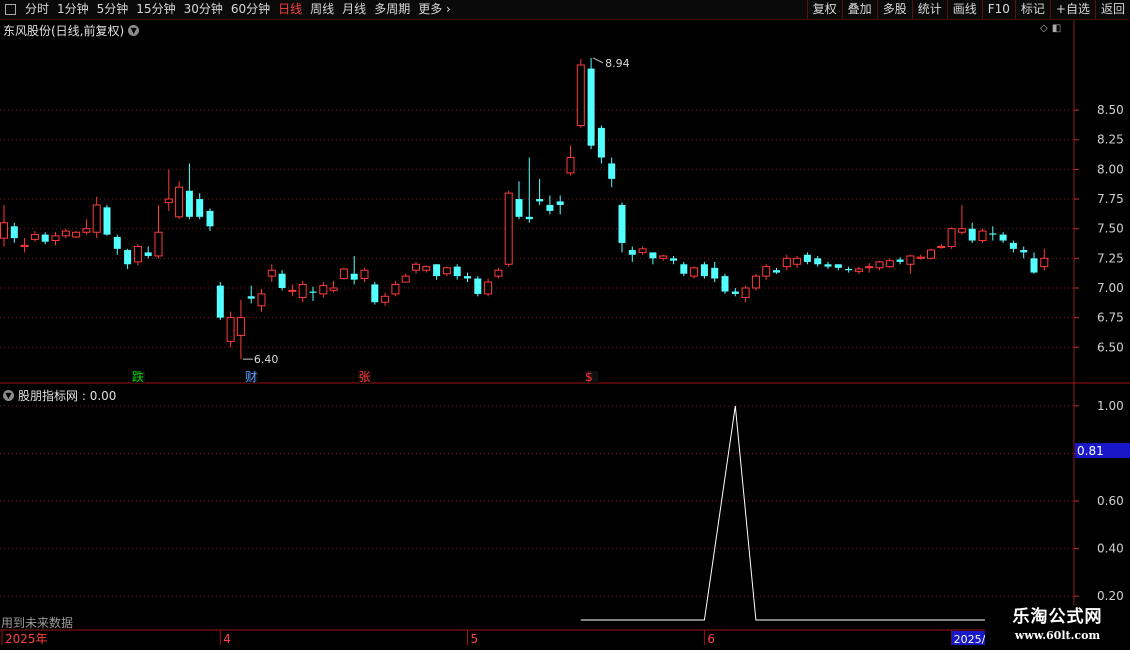 This screenshot has height=650, width=1130. I want to click on tab-30min: 30分钟, so click(203, 9).